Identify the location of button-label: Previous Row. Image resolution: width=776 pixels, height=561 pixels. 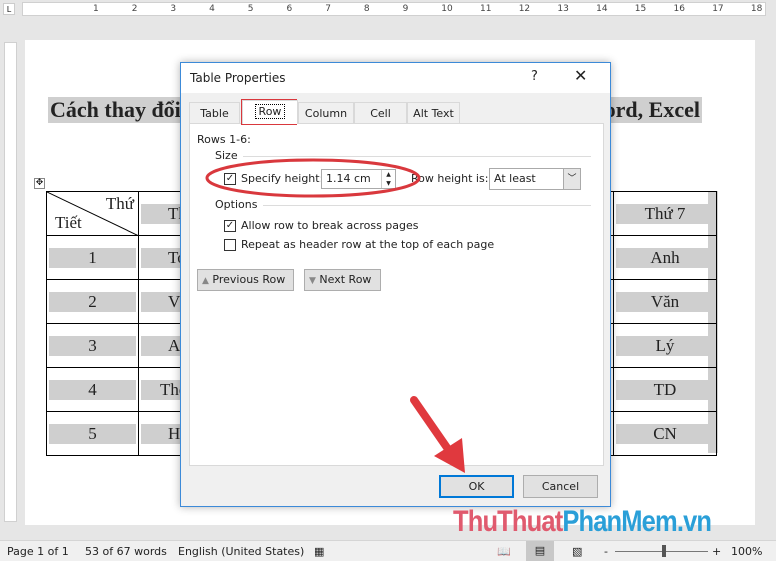
(249, 279).